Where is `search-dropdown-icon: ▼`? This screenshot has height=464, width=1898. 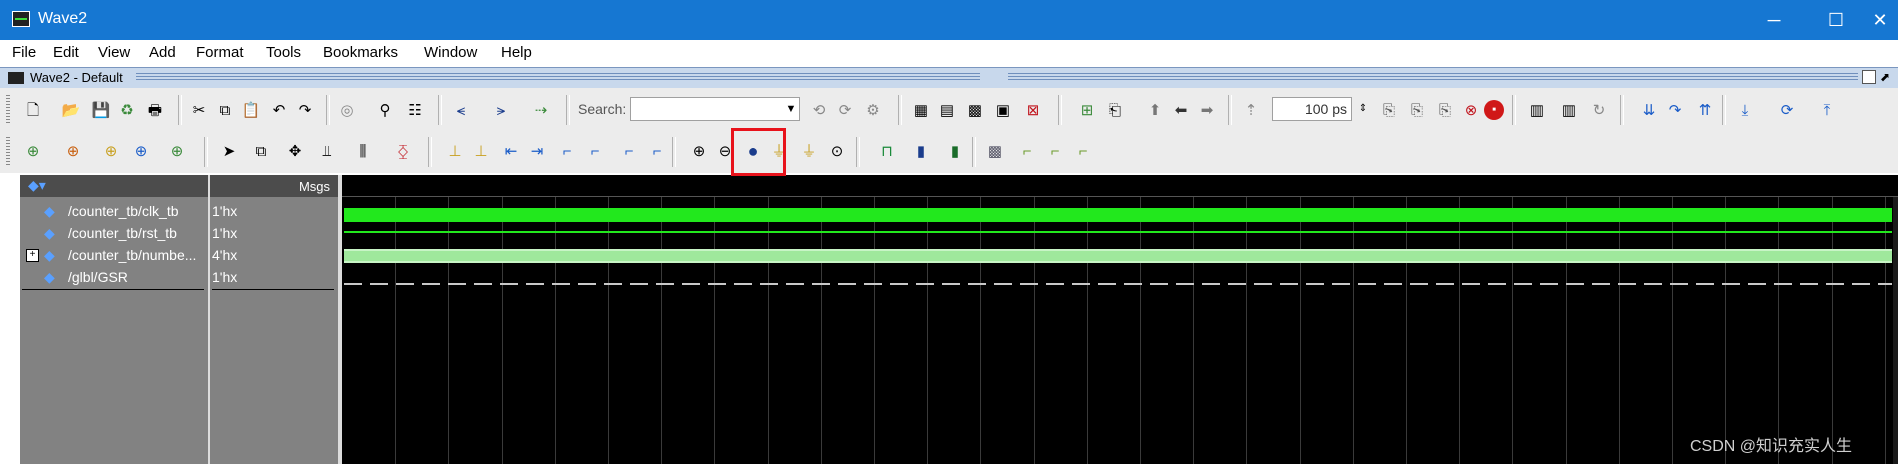
search-dropdown-icon: ▼ is located at coordinates (791, 109).